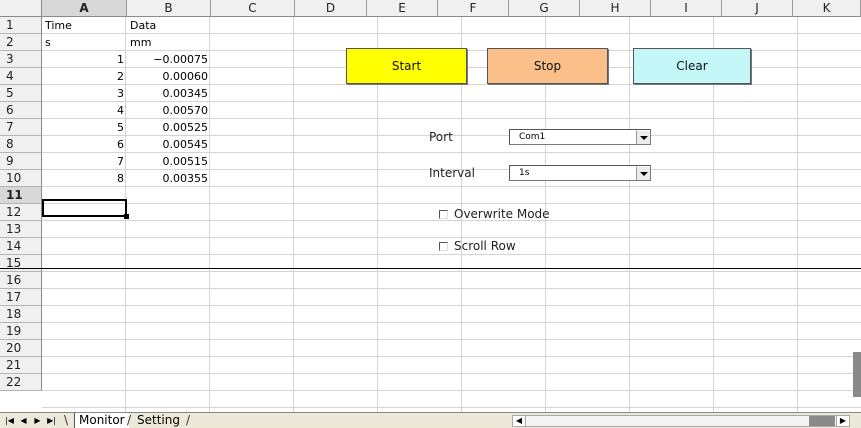 This screenshot has width=861, height=428. Describe the element at coordinates (169, 93) in the screenshot. I see `cell-b5: 0.00345` at that location.